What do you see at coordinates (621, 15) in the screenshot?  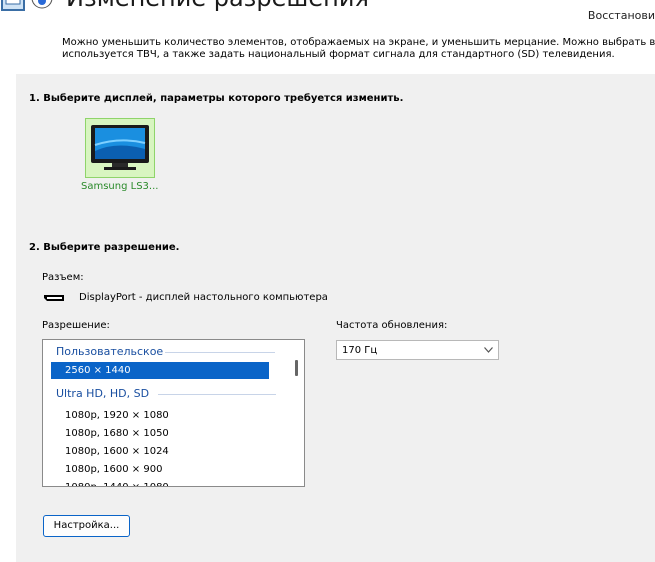 I see `restore-defaults-link: Восстанови` at bounding box center [621, 15].